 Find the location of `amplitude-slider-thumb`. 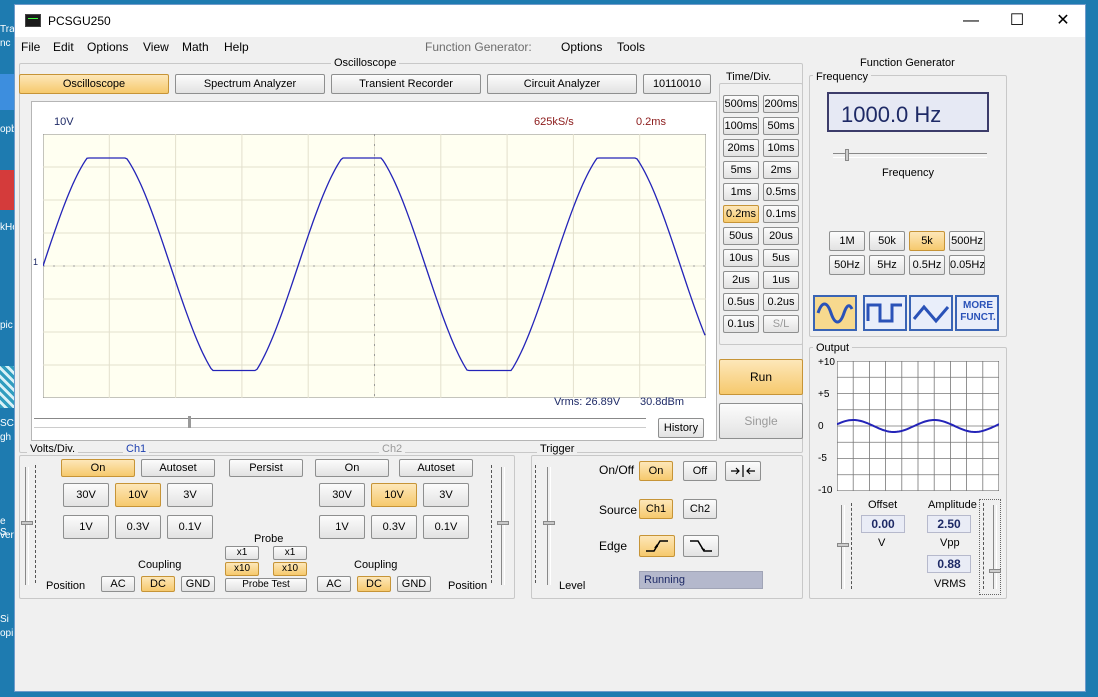

amplitude-slider-thumb is located at coordinates (995, 571).